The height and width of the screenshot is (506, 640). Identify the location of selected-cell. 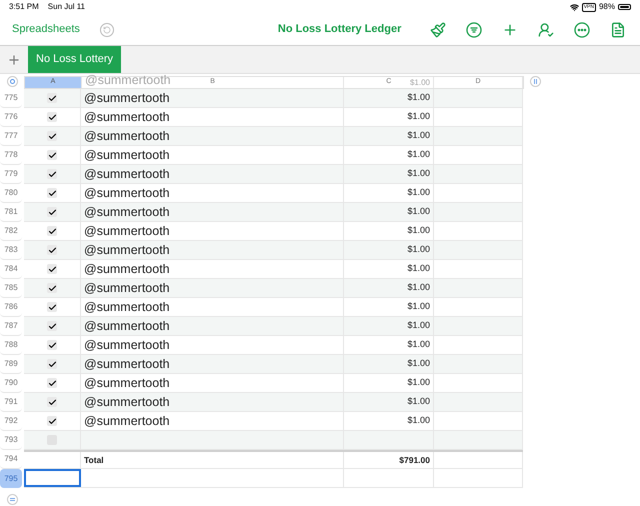
(52, 478).